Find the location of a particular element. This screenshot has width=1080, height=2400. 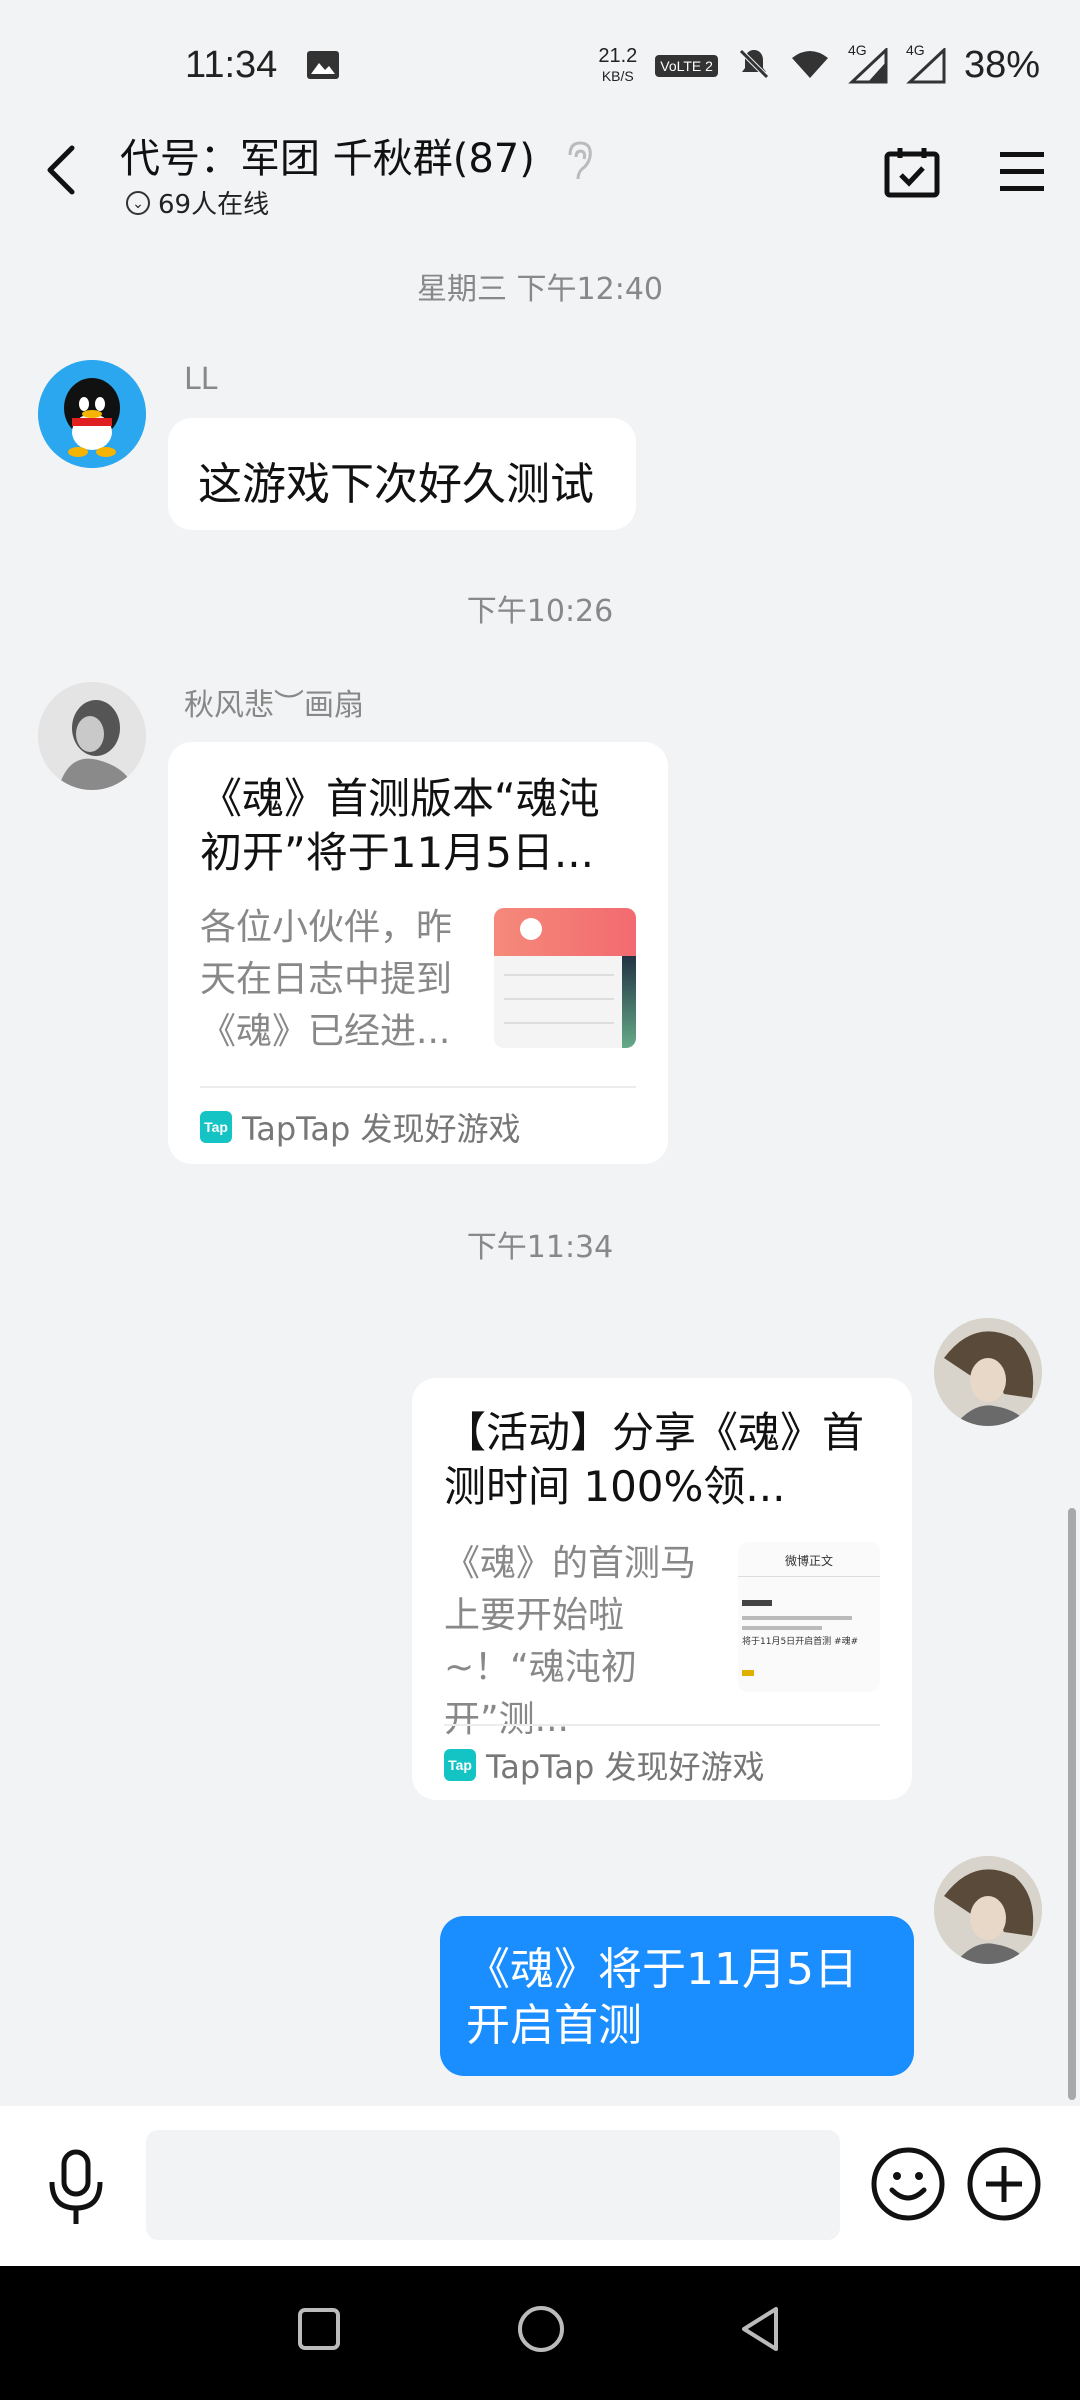

message-bubble: 这游戏下次好久测试 is located at coordinates (402, 474).